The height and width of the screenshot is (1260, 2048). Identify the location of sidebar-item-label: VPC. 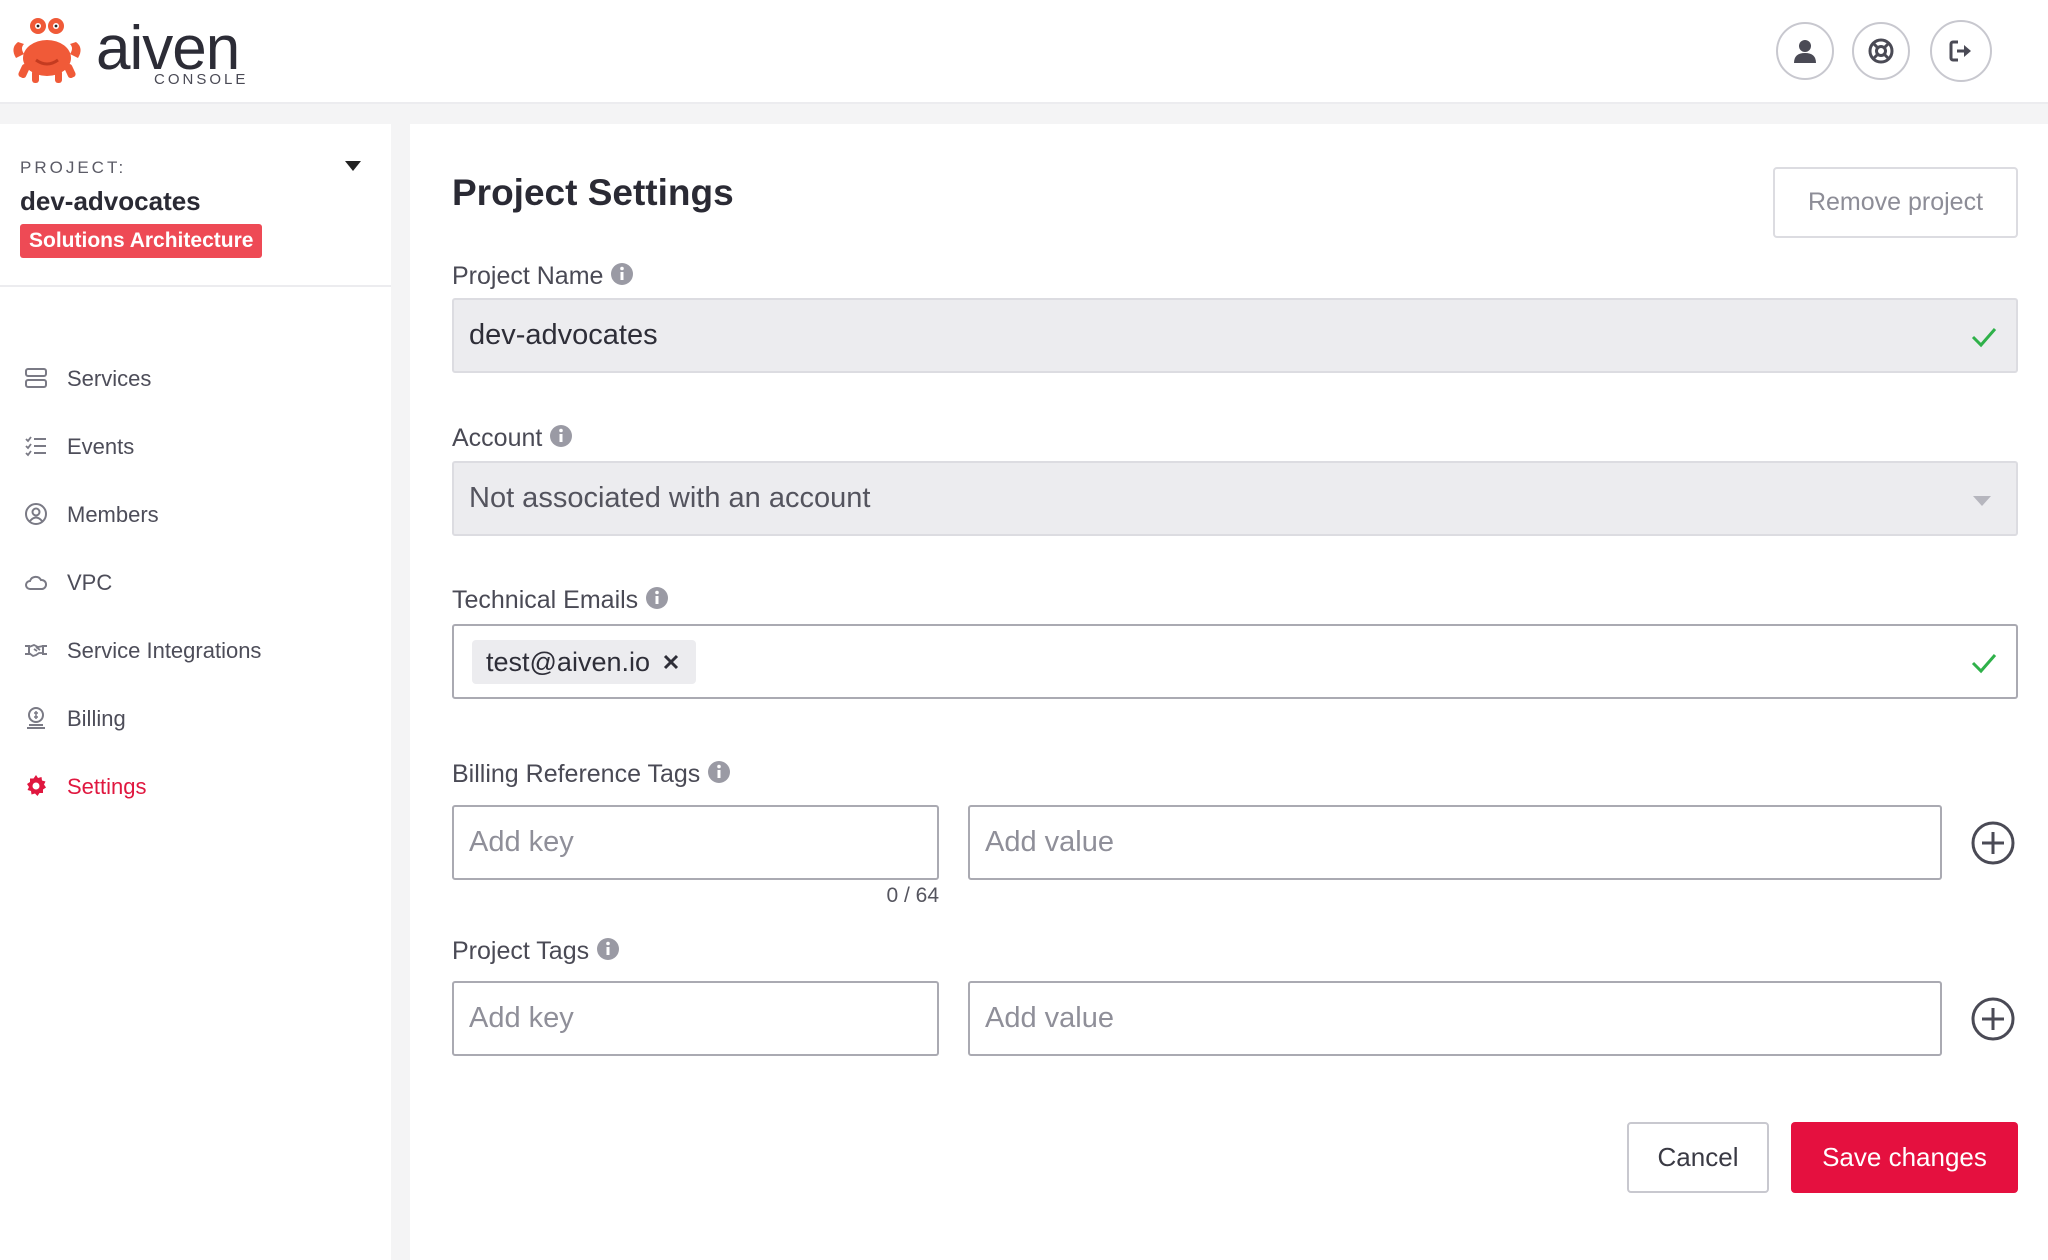
(90, 582).